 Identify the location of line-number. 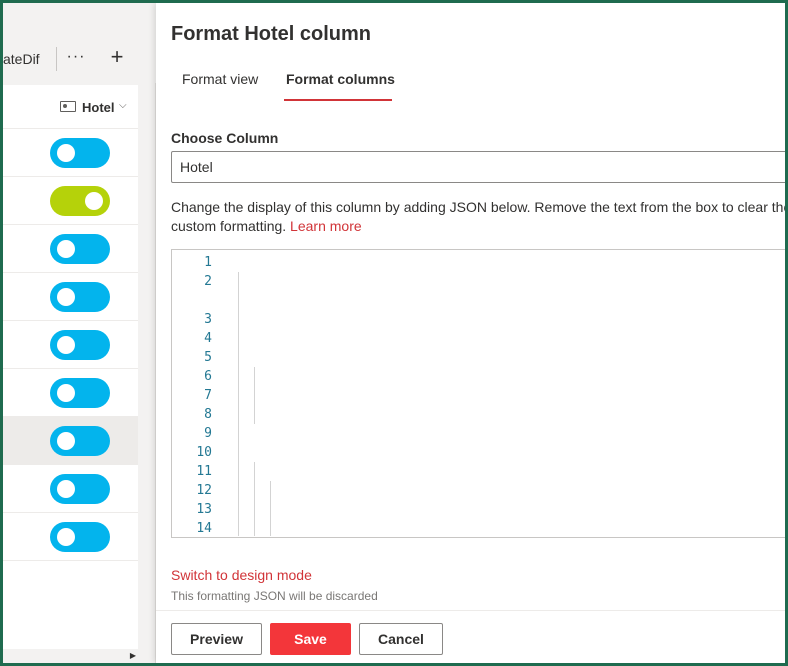
(192, 300).